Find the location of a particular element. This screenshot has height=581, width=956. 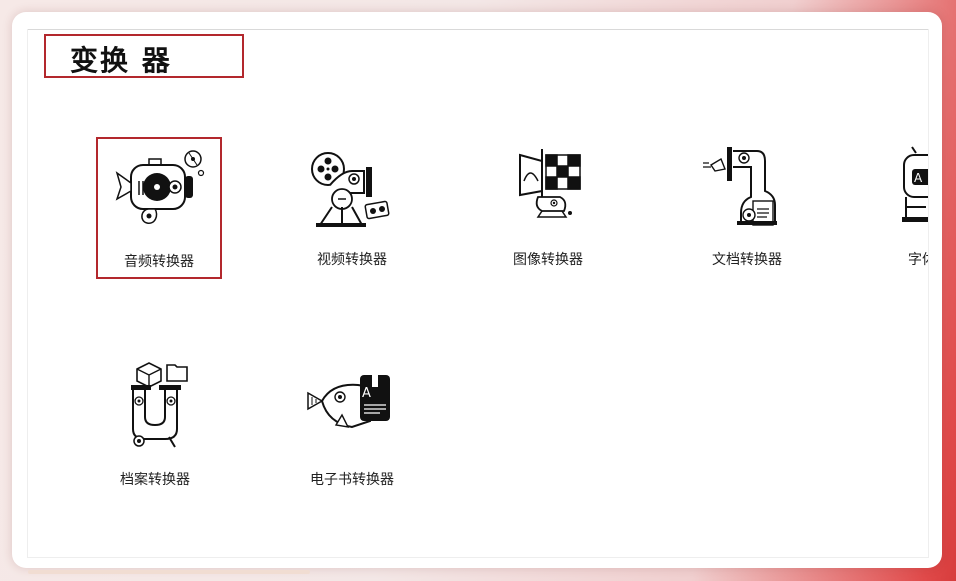

video-converter-icon is located at coordinates (350, 189).